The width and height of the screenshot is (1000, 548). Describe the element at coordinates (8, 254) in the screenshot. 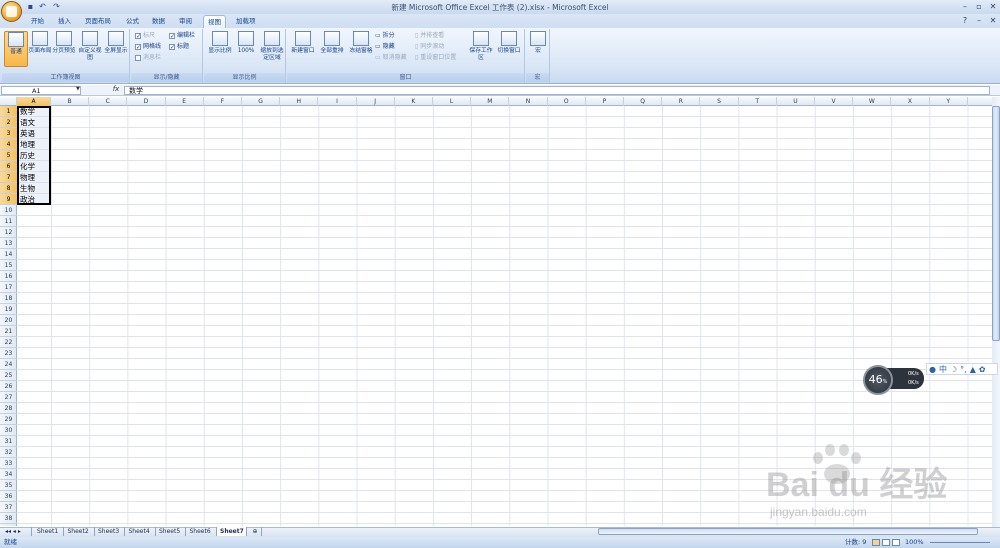

I see `row-header: 14` at that location.